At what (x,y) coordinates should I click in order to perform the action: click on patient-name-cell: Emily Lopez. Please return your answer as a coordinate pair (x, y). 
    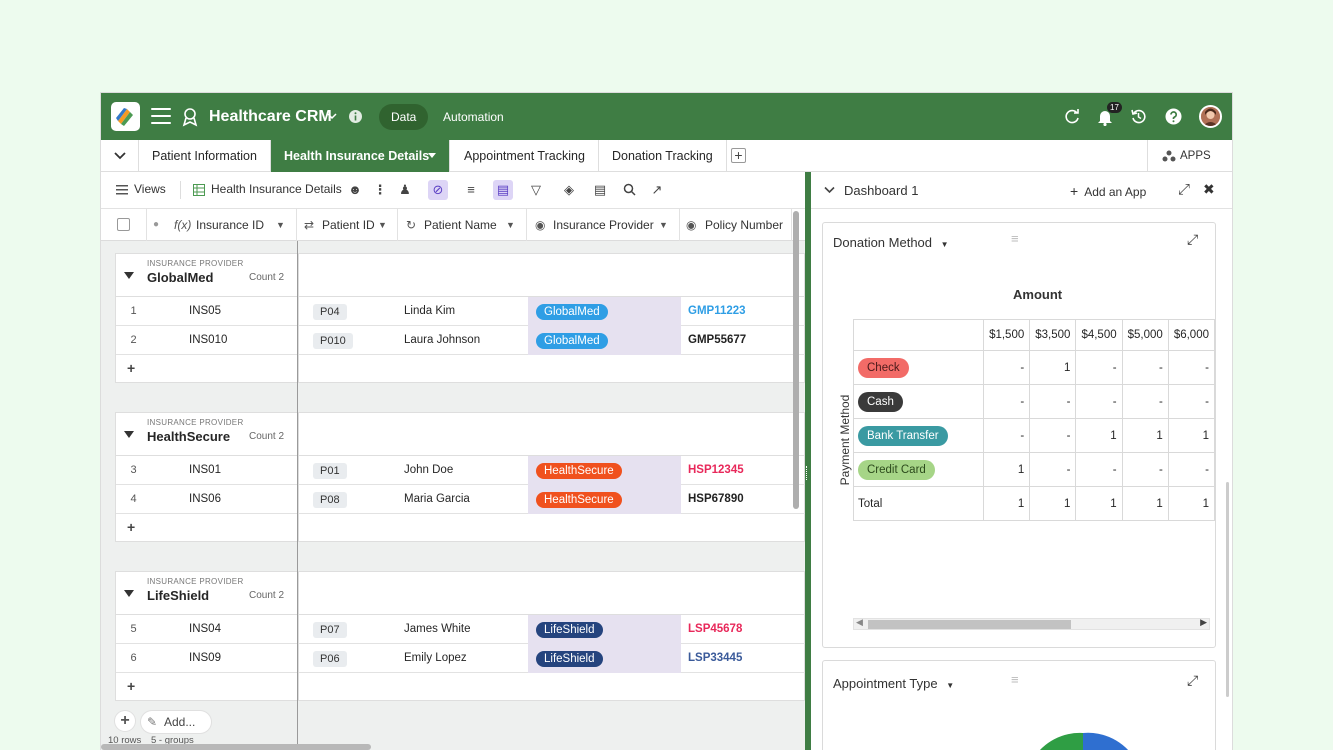
    Looking at the image, I should click on (466, 658).